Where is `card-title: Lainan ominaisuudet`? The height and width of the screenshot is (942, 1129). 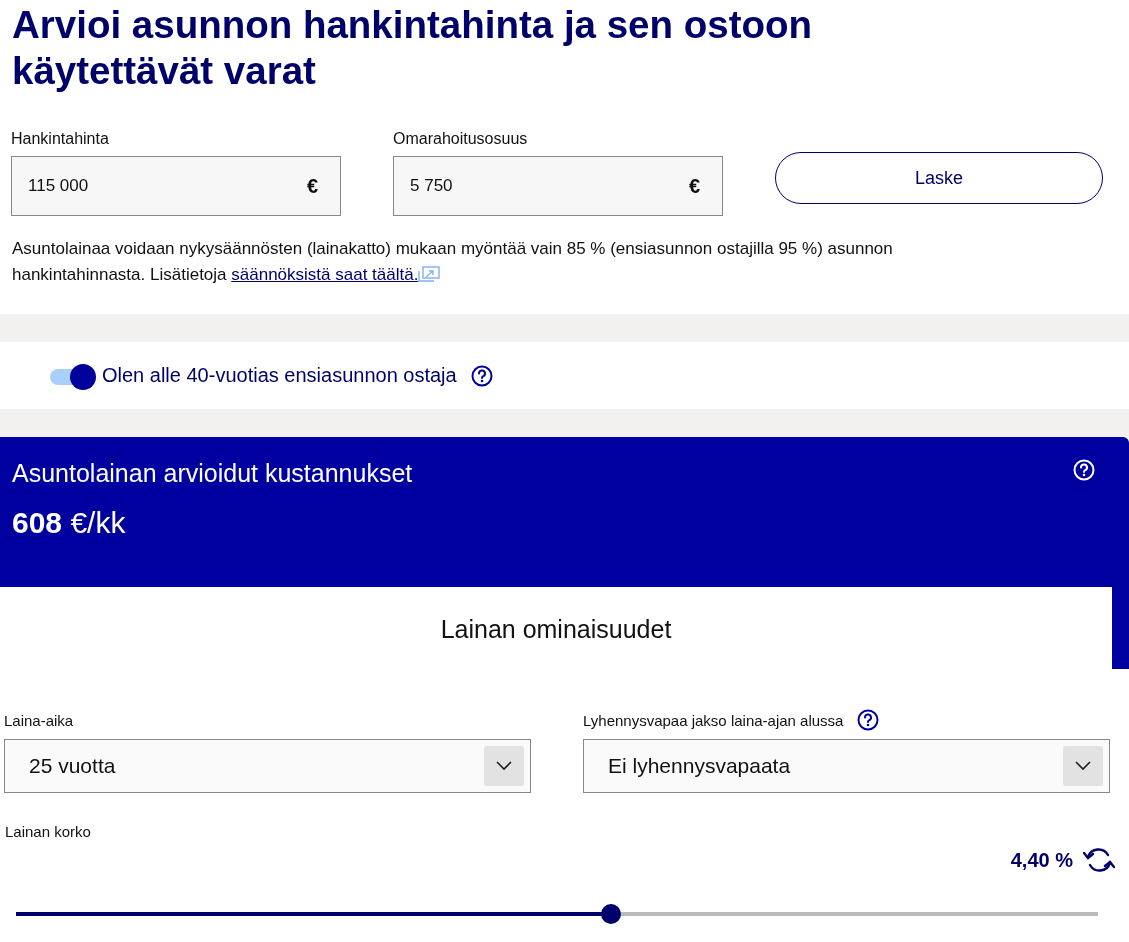
card-title: Lainan ominaisuudet is located at coordinates (556, 630).